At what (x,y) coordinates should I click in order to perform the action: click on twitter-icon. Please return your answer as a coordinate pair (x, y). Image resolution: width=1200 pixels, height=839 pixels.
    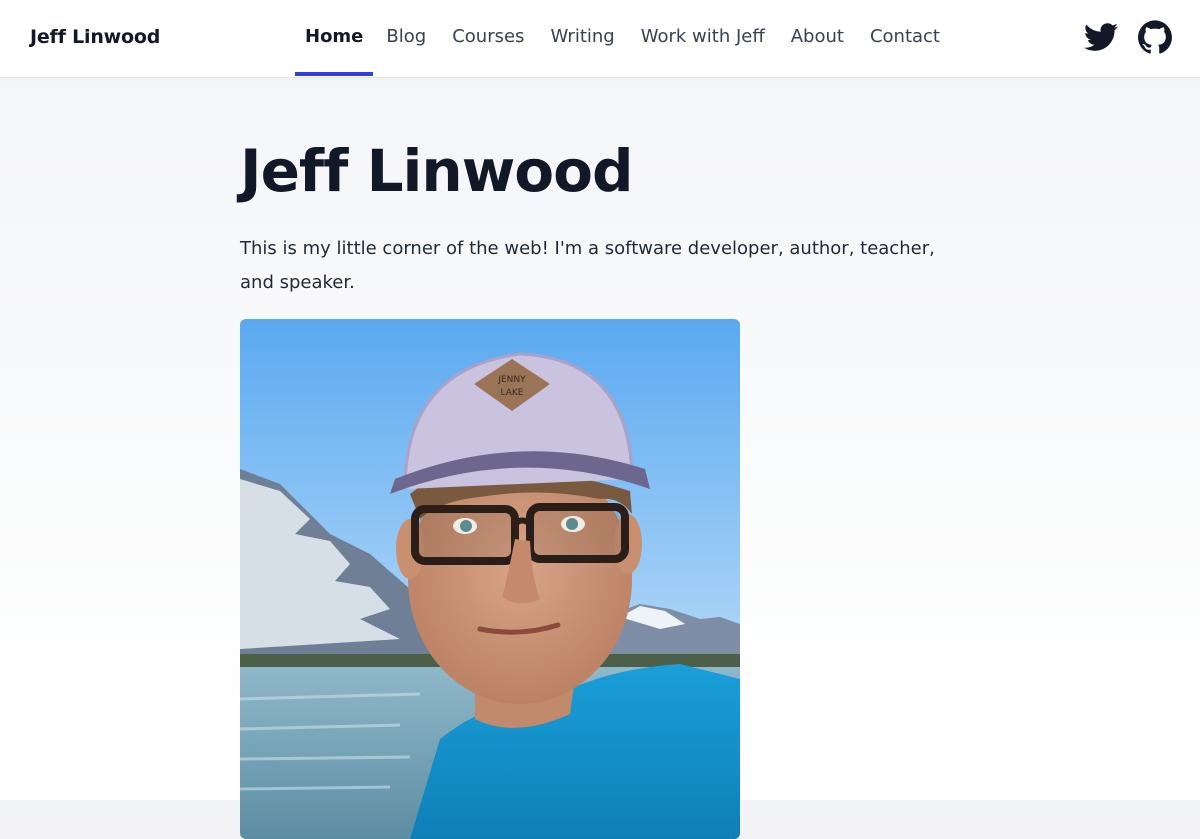
    Looking at the image, I should click on (1101, 37).